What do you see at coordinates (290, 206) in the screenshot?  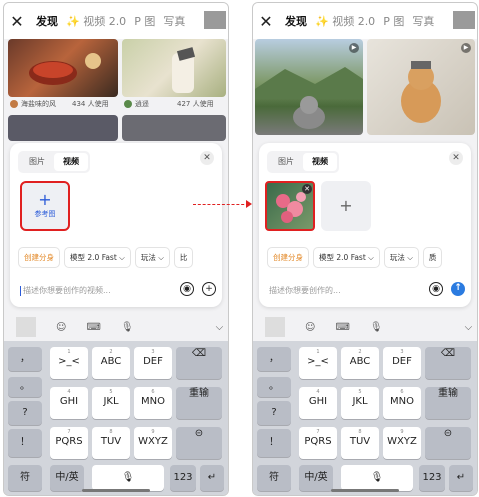 I see `uploaded-reference-image: ✕` at bounding box center [290, 206].